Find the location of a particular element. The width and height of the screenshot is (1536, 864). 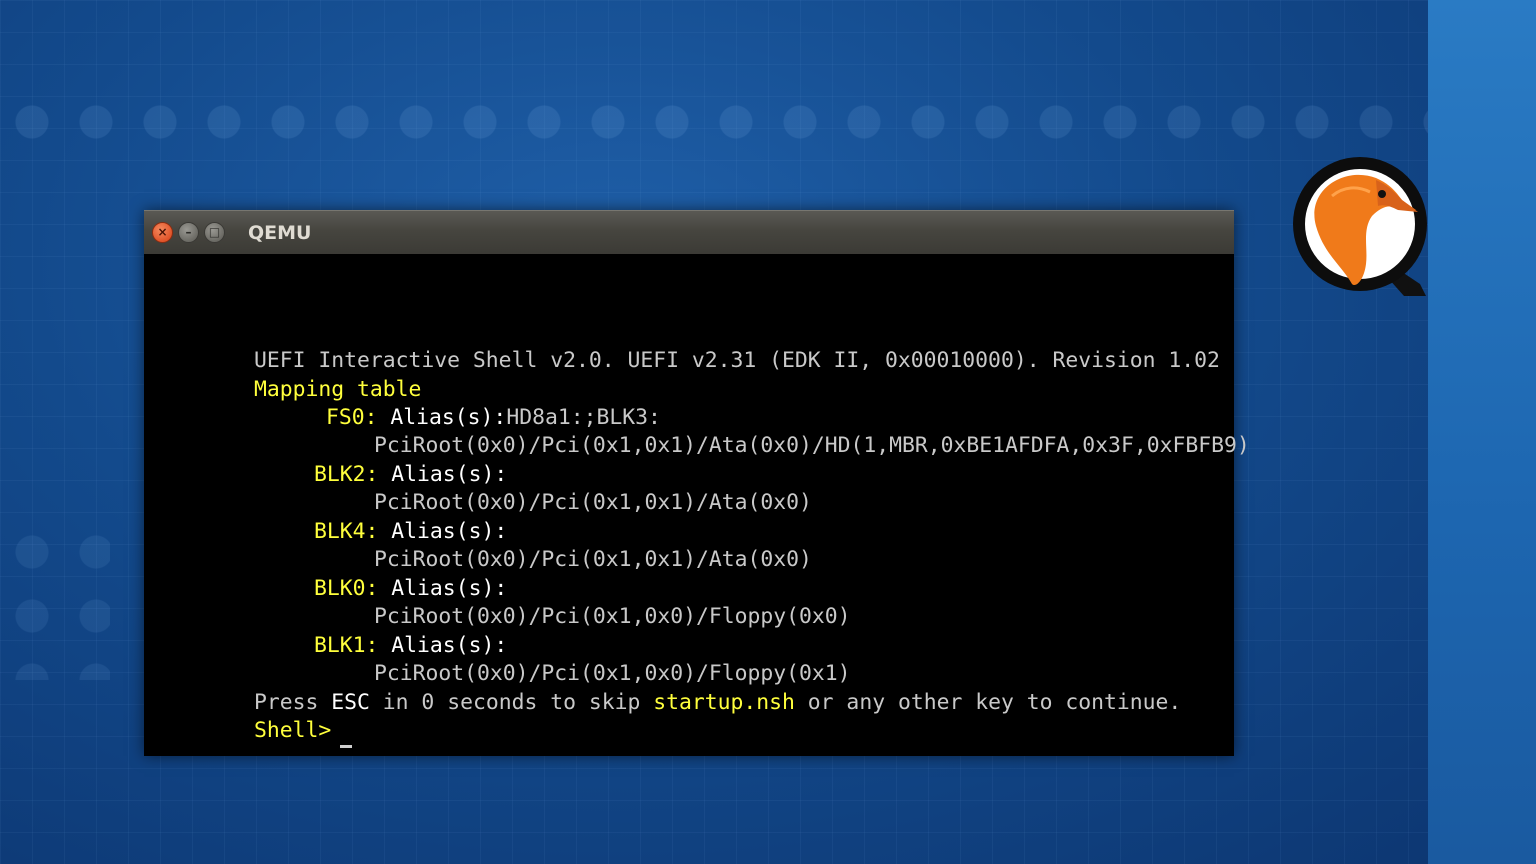

blk2-entry: BLK2: Alias(s): is located at coordinates (410, 475).